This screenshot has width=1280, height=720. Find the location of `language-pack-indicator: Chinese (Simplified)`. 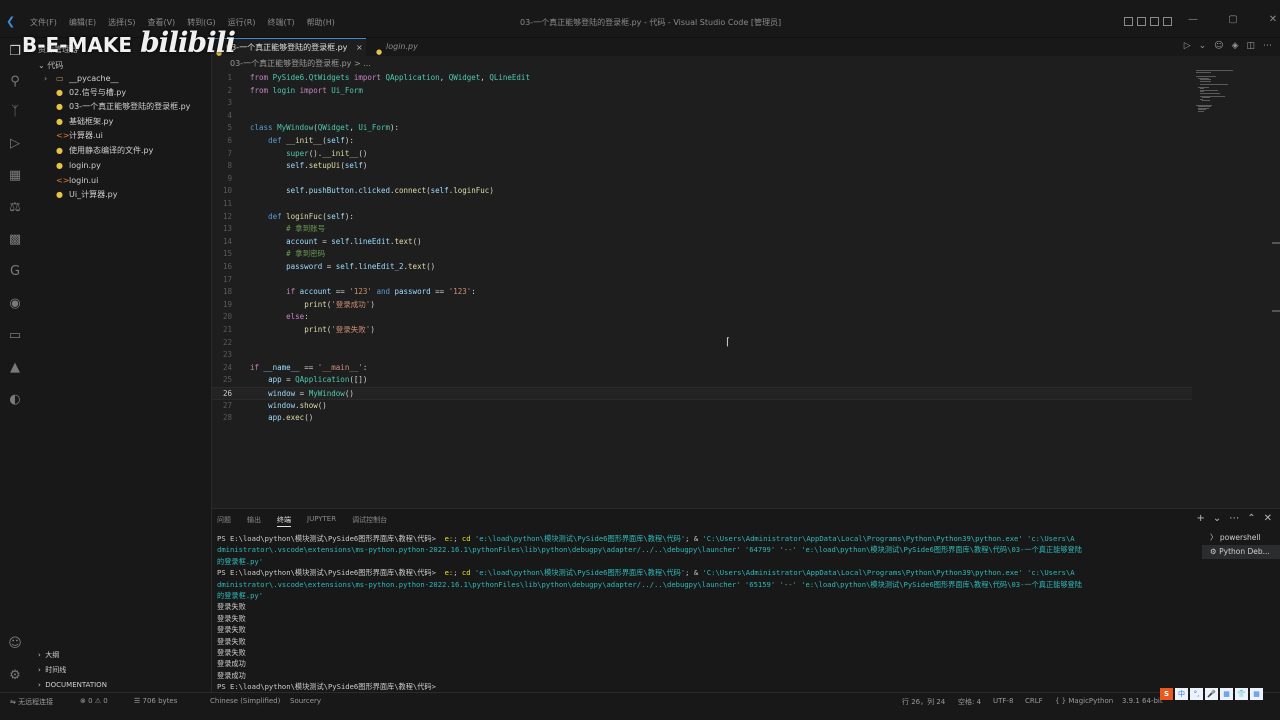

language-pack-indicator: Chinese (Simplified) is located at coordinates (245, 701).